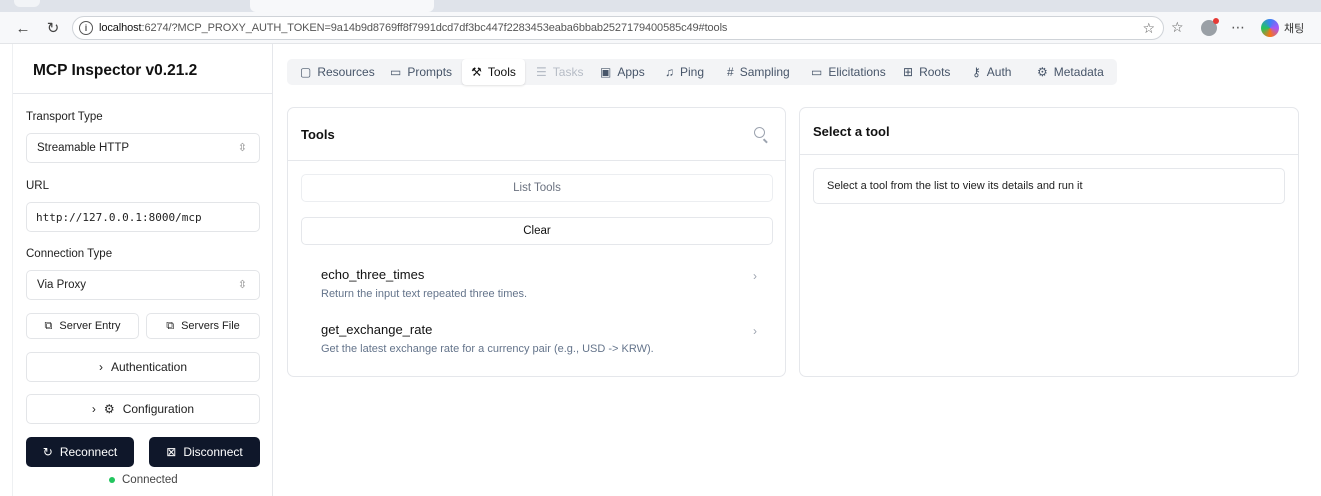 Image resolution: width=1321 pixels, height=496 pixels. I want to click on tab-ping-label: Ping, so click(692, 72).